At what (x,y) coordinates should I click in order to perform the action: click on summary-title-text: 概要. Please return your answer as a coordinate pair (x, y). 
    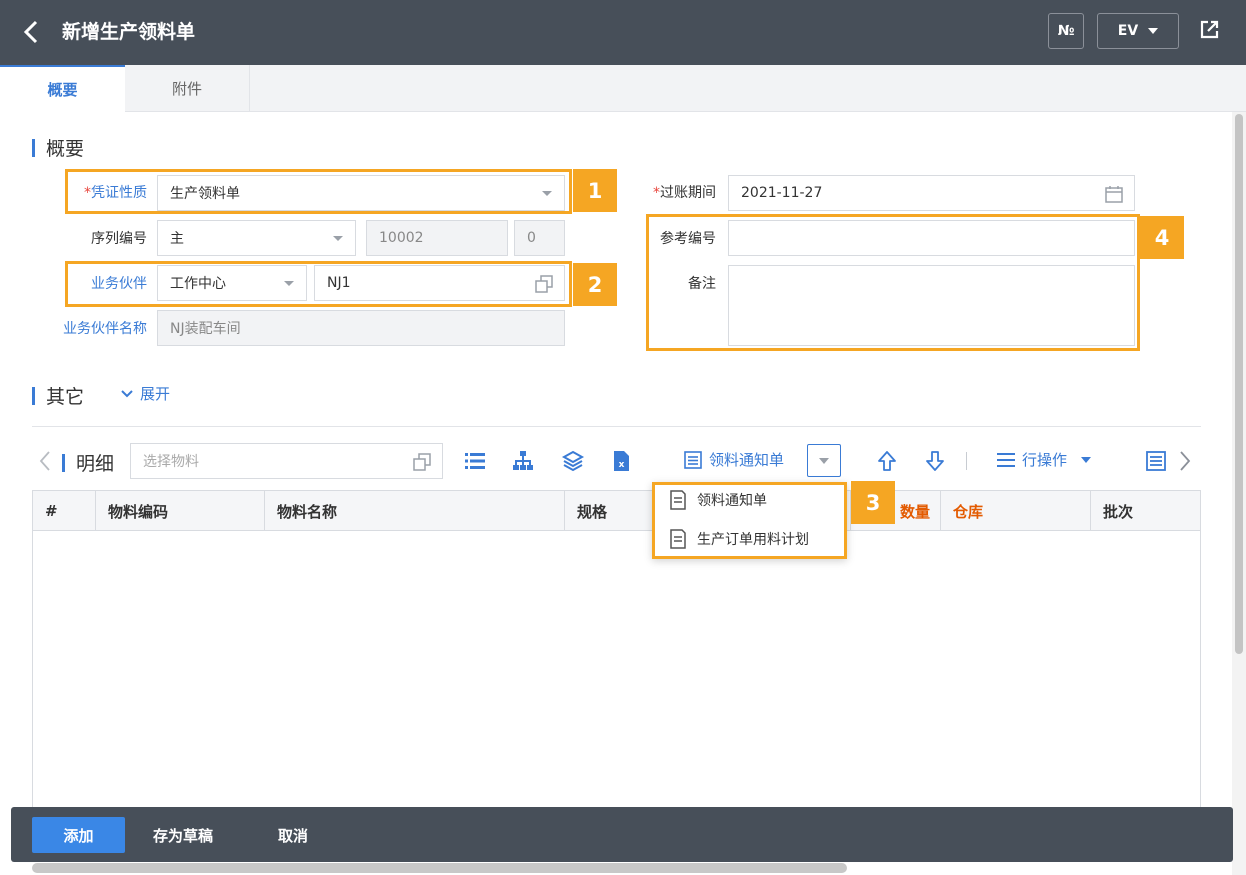
    Looking at the image, I should click on (65, 149).